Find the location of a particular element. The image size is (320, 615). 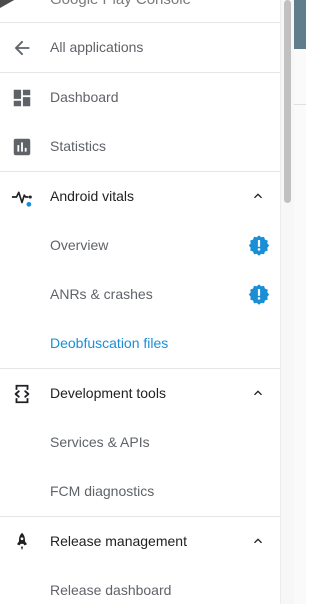

app-title: Google Play Console is located at coordinates (120, 4).